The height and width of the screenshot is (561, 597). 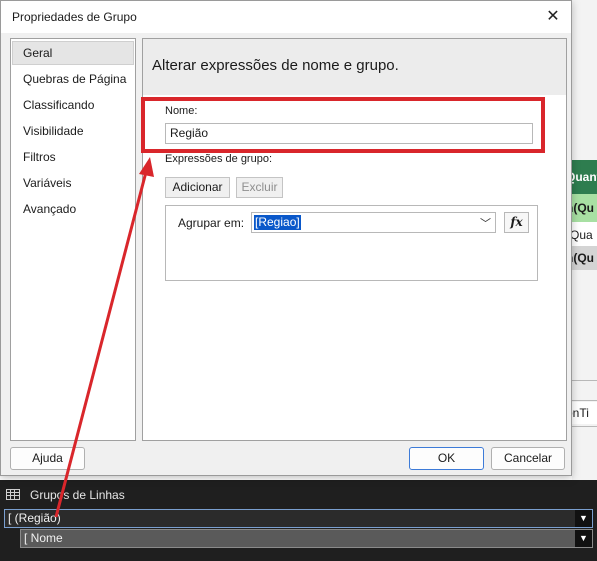 What do you see at coordinates (351, 243) in the screenshot?
I see `group-expressions-list: Agrupar em: [Regiao] ﹀ fx` at bounding box center [351, 243].